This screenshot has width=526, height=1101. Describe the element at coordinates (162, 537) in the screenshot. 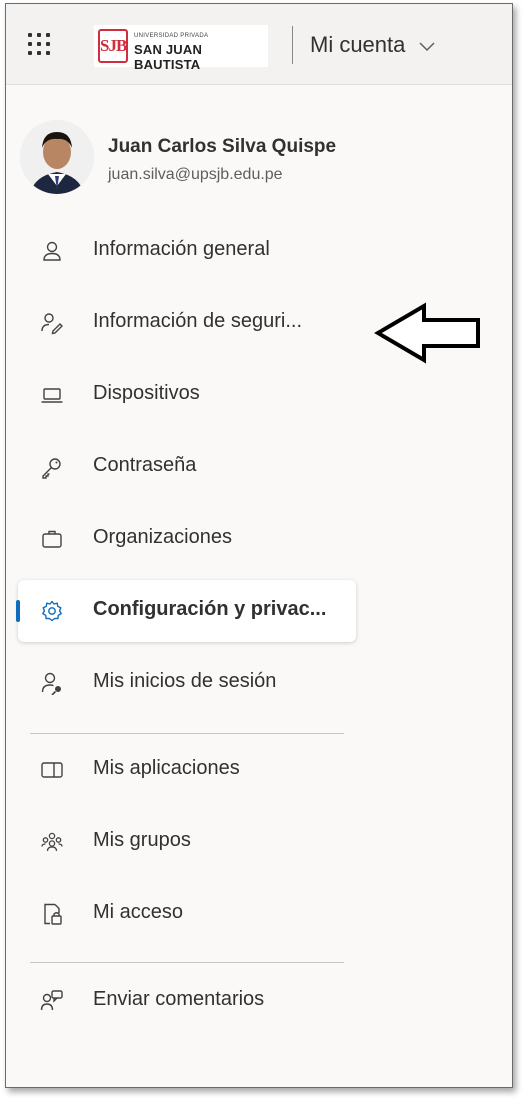

I see `nav-label: Organizaciones` at that location.